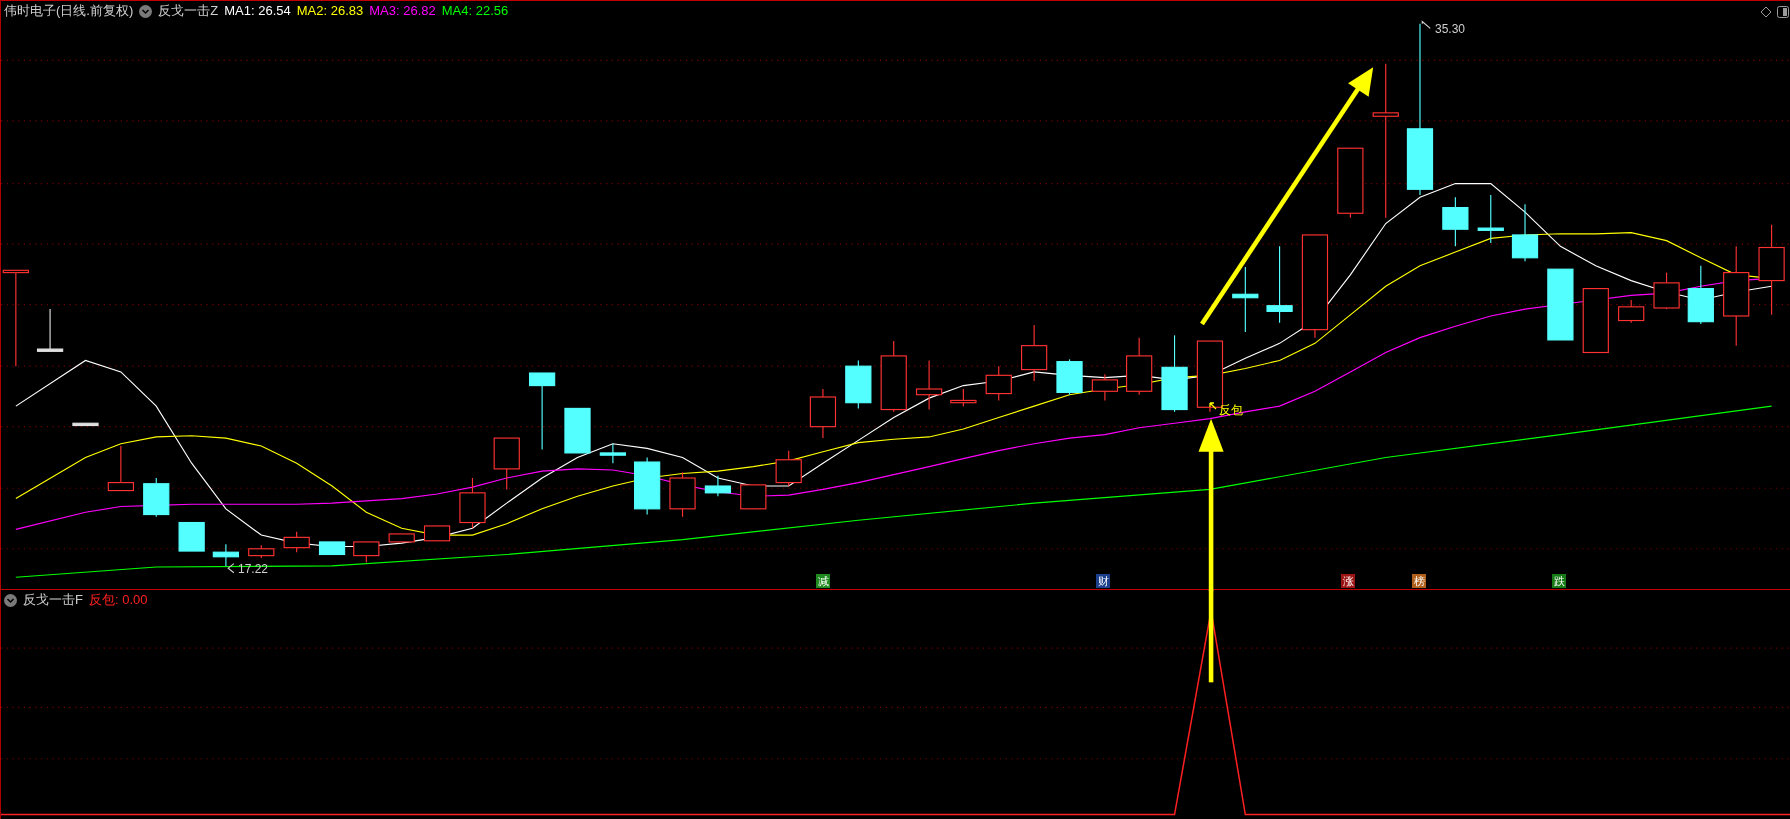 The height and width of the screenshot is (819, 1790). What do you see at coordinates (53, 600) in the screenshot?
I see `indicator-name: 反戈一击F` at bounding box center [53, 600].